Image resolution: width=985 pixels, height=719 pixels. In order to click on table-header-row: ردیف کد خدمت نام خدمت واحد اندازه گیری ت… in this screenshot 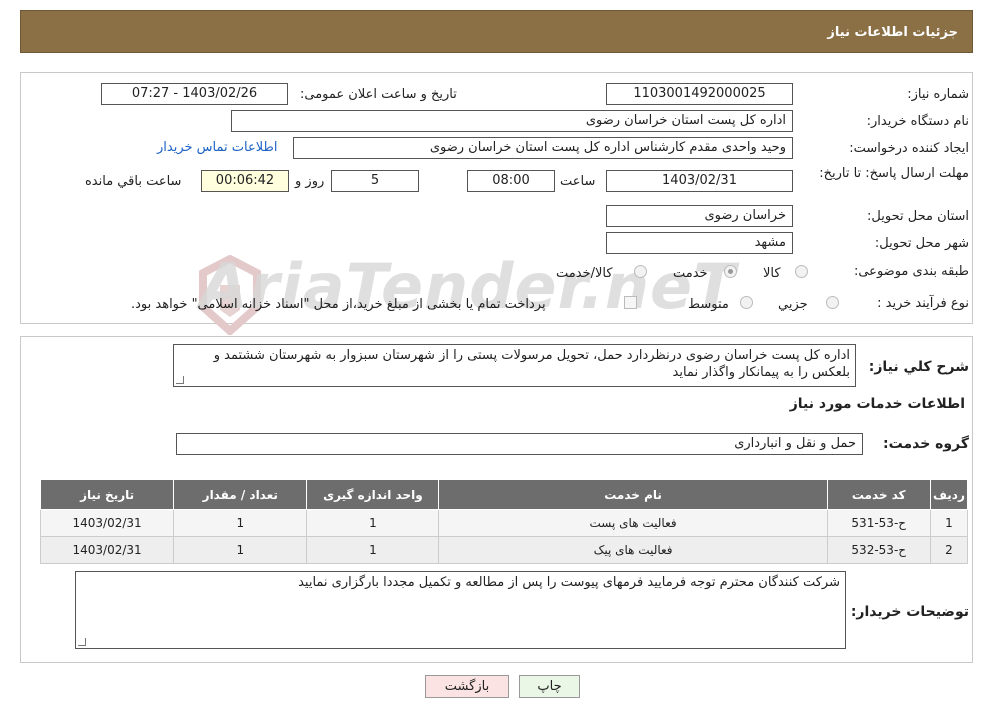, I will do `click(504, 494)`.